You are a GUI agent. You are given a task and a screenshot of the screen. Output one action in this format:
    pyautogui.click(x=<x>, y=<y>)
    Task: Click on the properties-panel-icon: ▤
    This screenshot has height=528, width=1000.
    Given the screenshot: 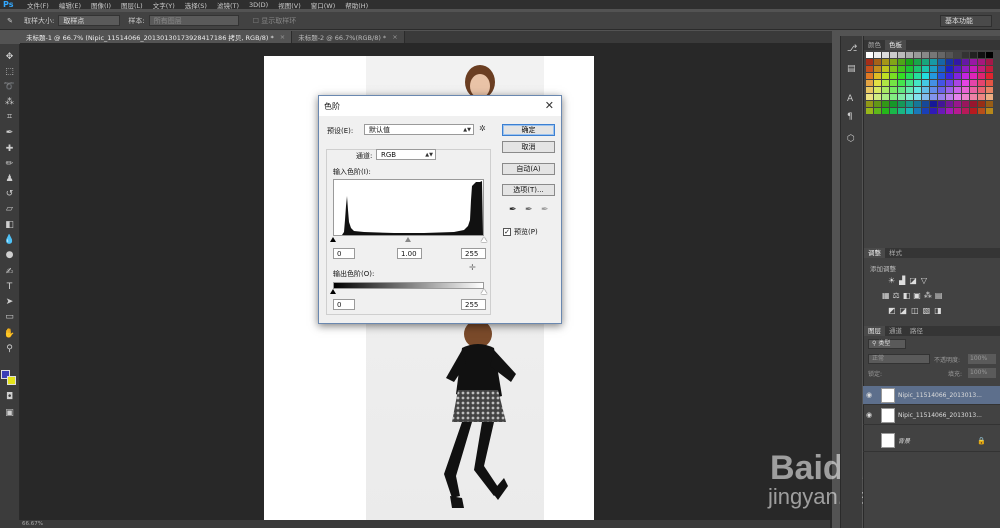 What is the action you would take?
    pyautogui.click(x=851, y=69)
    